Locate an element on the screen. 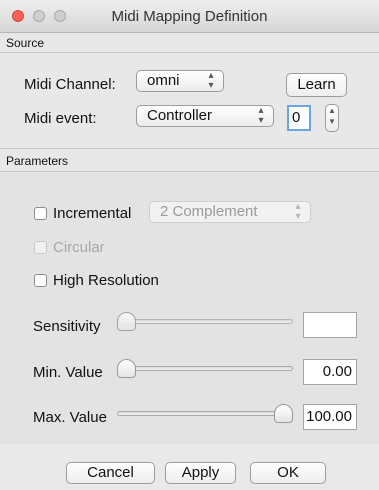 The image size is (379, 490). min-value-slider-thumb is located at coordinates (126, 368).